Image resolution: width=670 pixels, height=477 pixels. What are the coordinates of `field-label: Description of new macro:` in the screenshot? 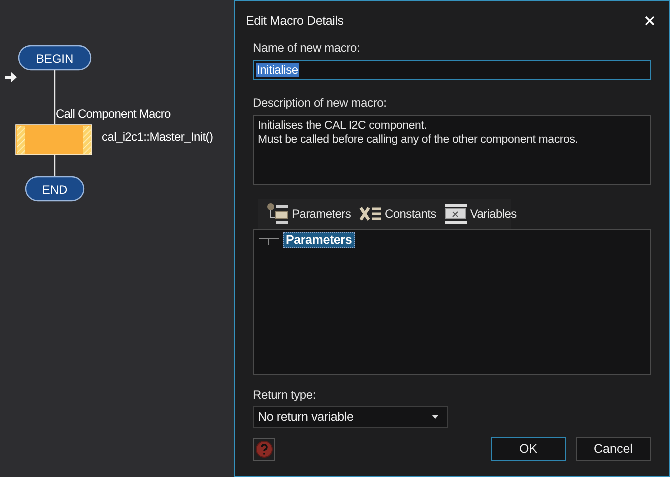 It's located at (320, 103).